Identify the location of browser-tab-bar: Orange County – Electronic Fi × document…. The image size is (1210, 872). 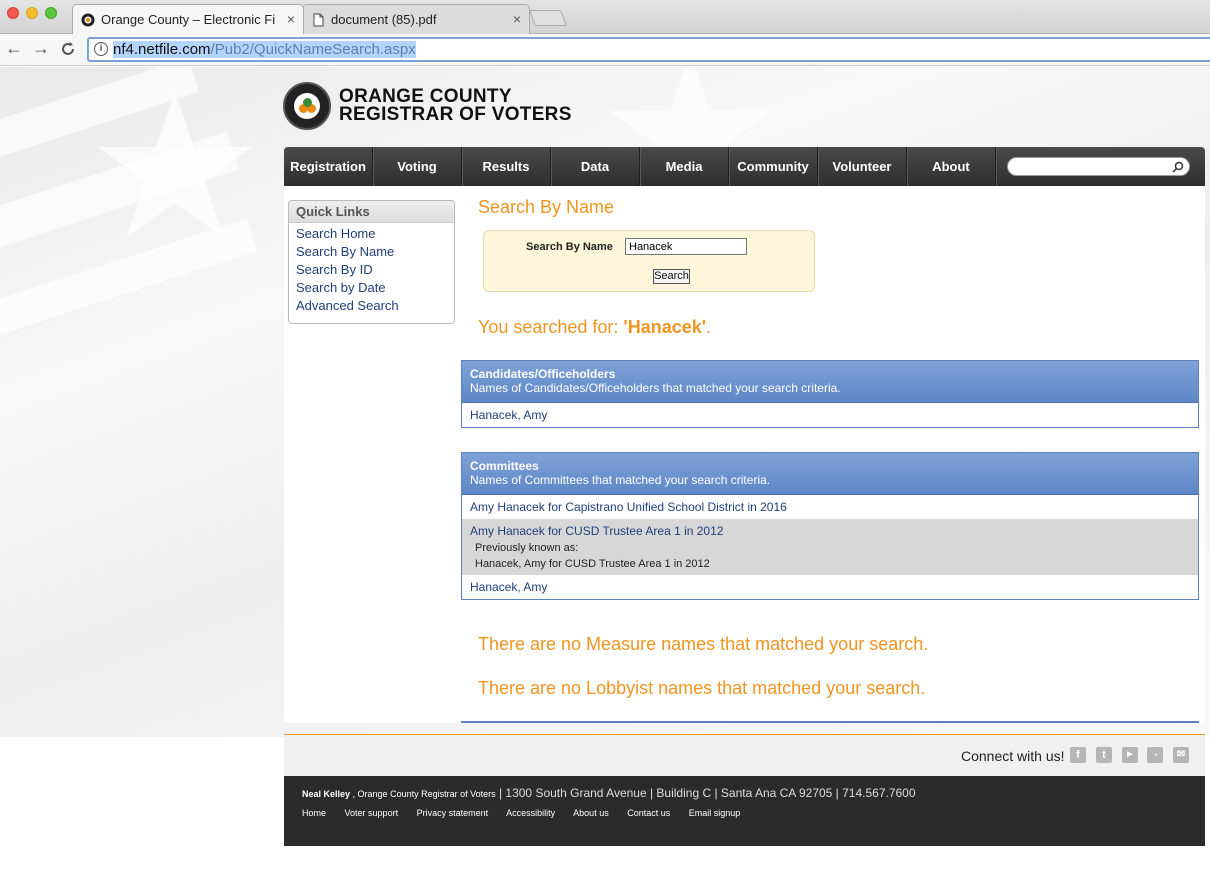
(605, 17).